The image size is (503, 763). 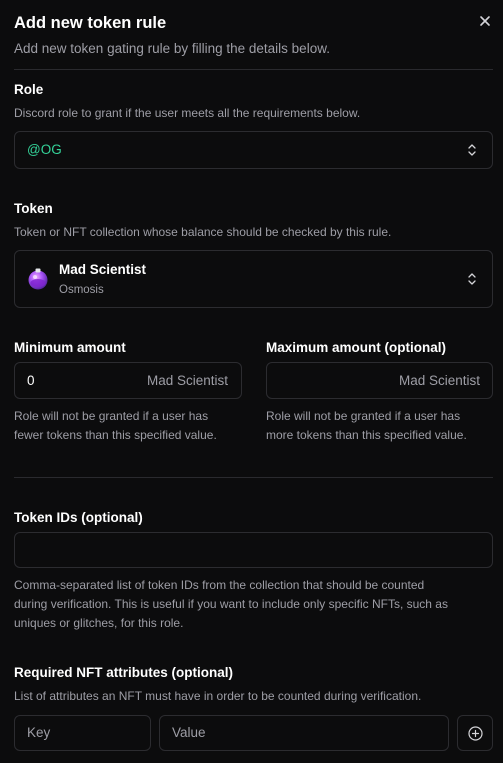 I want to click on add-attribute-button, so click(x=475, y=733).